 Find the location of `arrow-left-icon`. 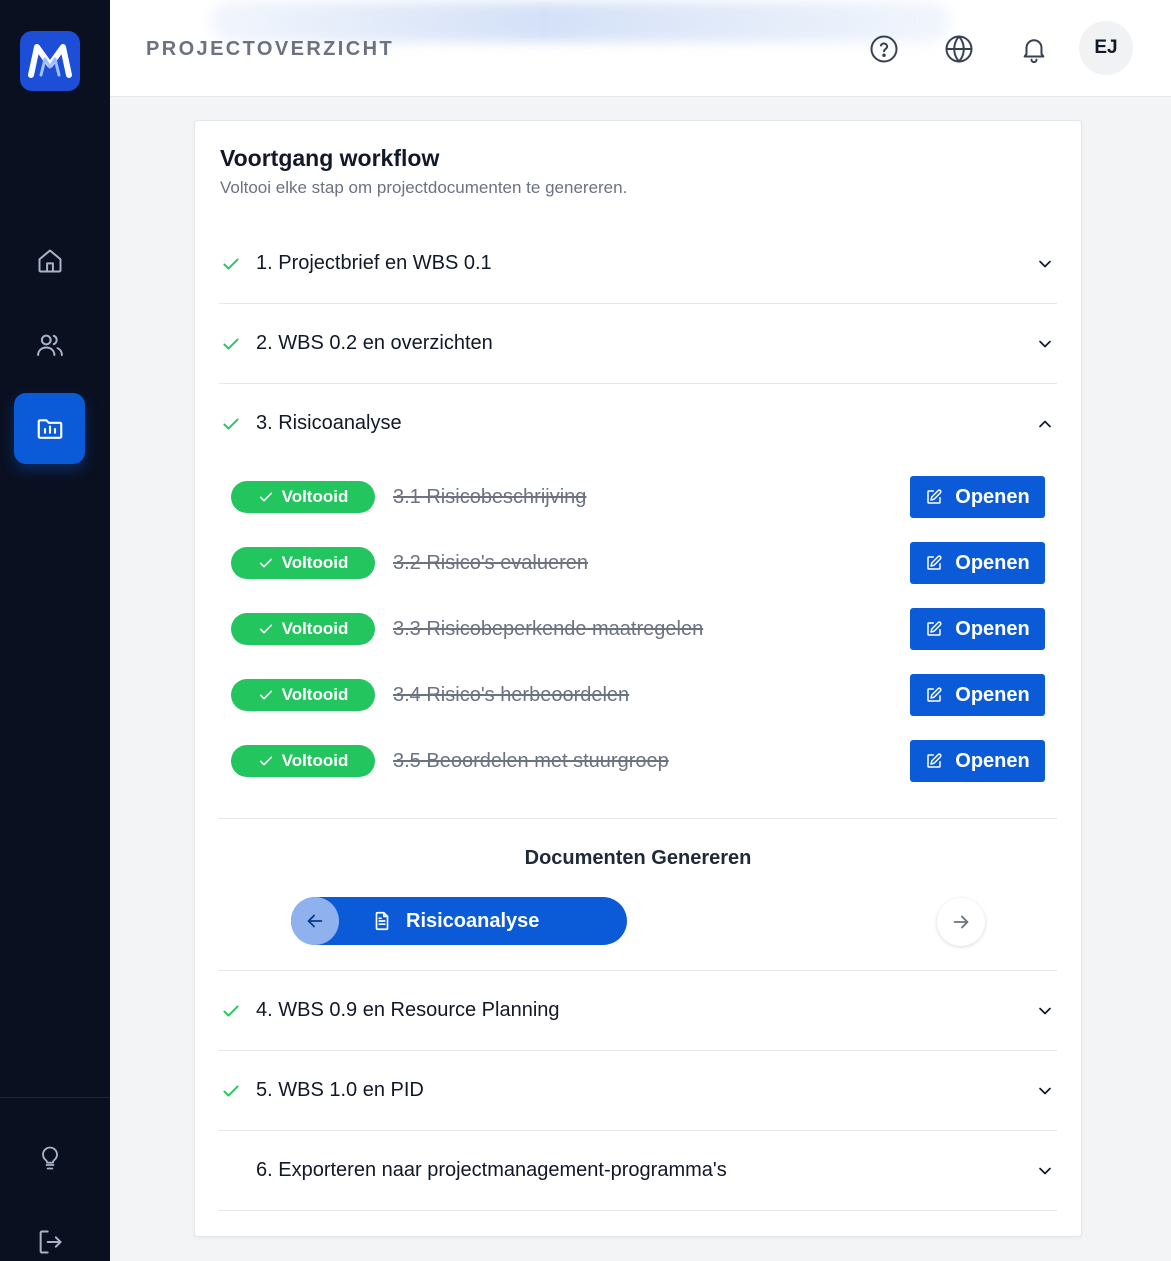

arrow-left-icon is located at coordinates (315, 921).